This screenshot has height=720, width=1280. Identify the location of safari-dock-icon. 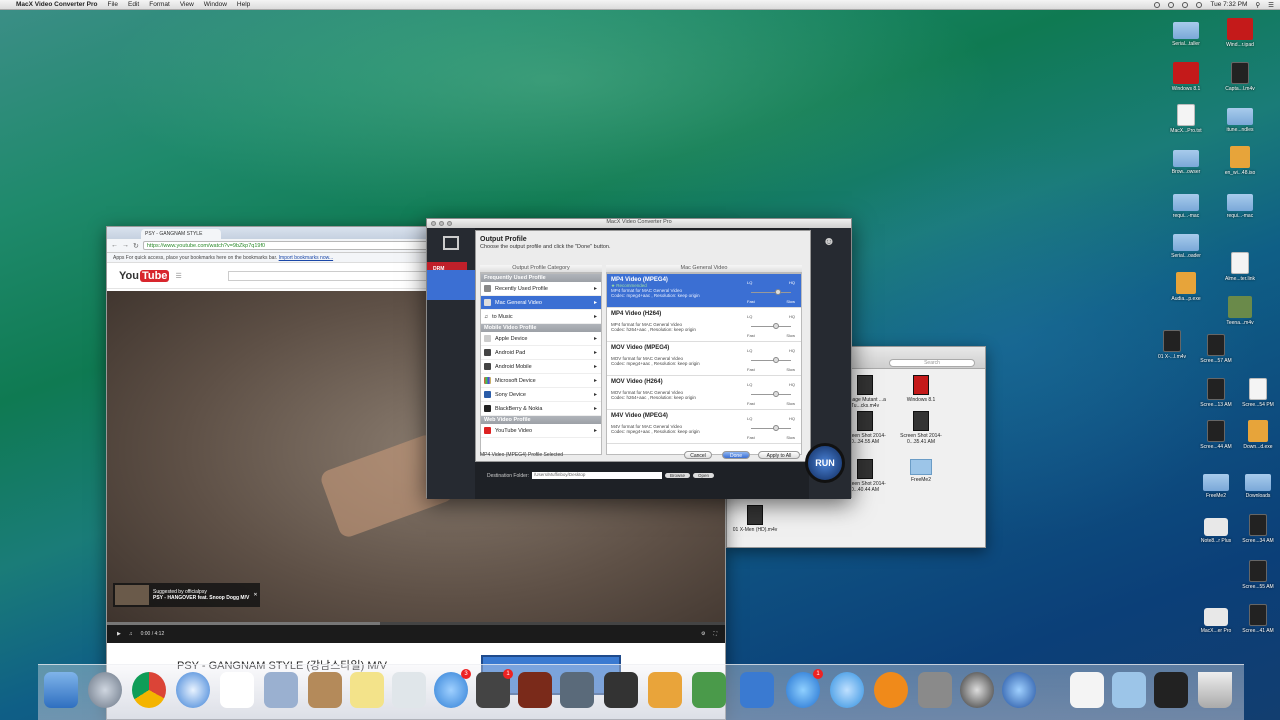
(193, 690).